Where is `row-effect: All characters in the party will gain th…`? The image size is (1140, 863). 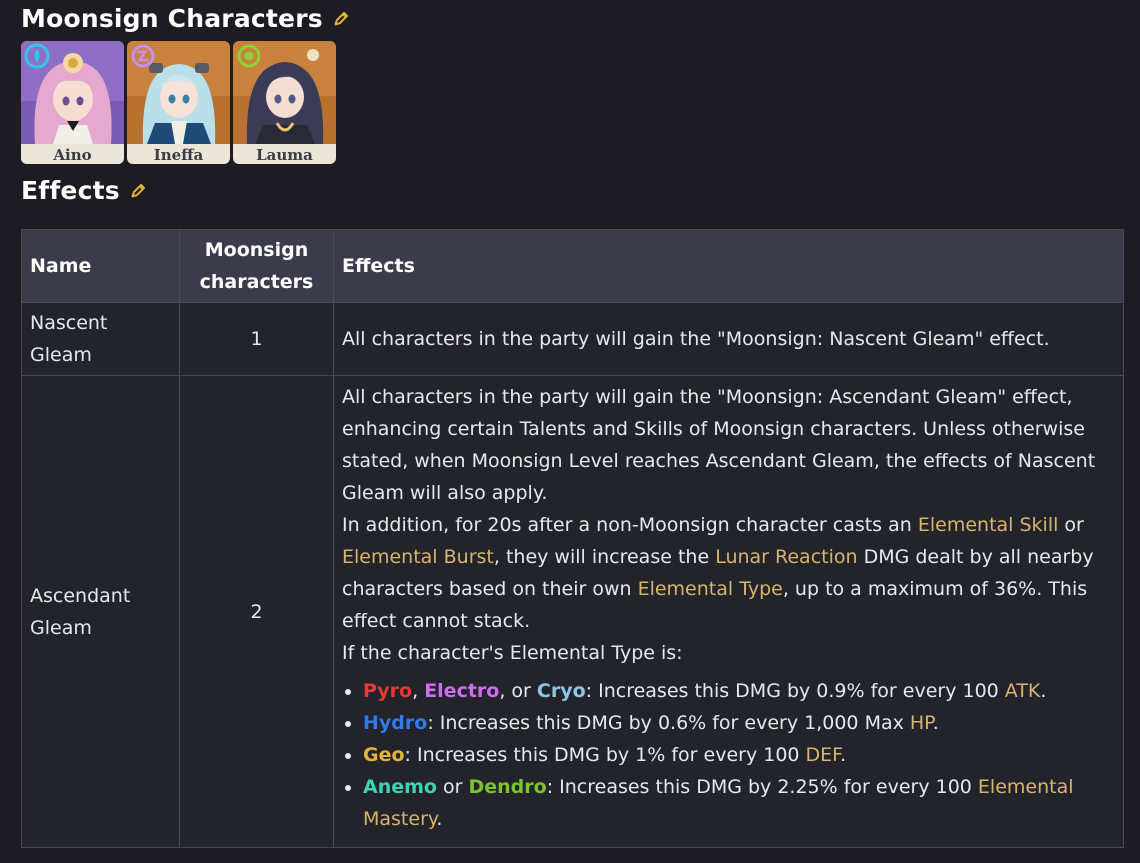 row-effect: All characters in the party will gain th… is located at coordinates (728, 339).